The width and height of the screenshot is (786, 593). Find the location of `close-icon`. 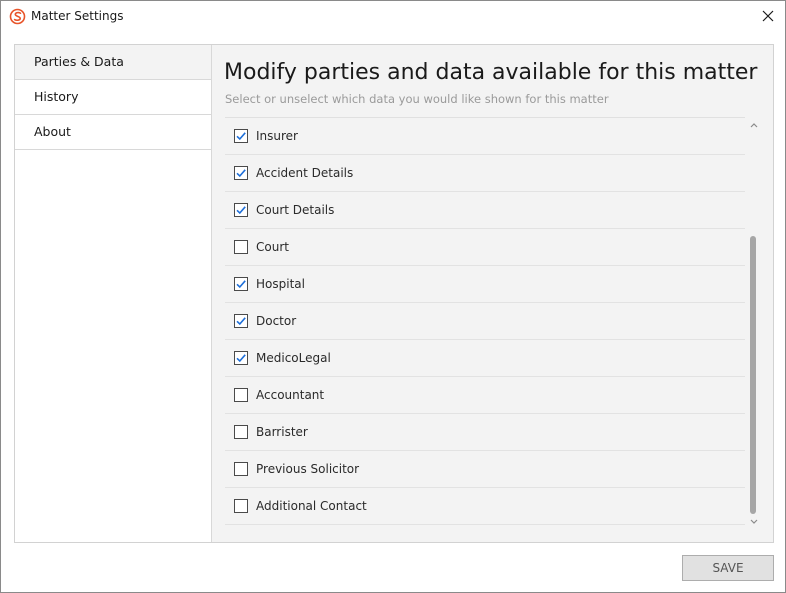

close-icon is located at coordinates (768, 16).